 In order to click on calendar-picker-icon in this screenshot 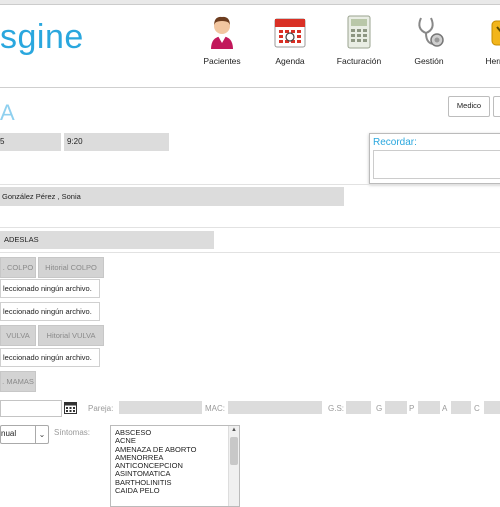, I will do `click(70, 408)`.